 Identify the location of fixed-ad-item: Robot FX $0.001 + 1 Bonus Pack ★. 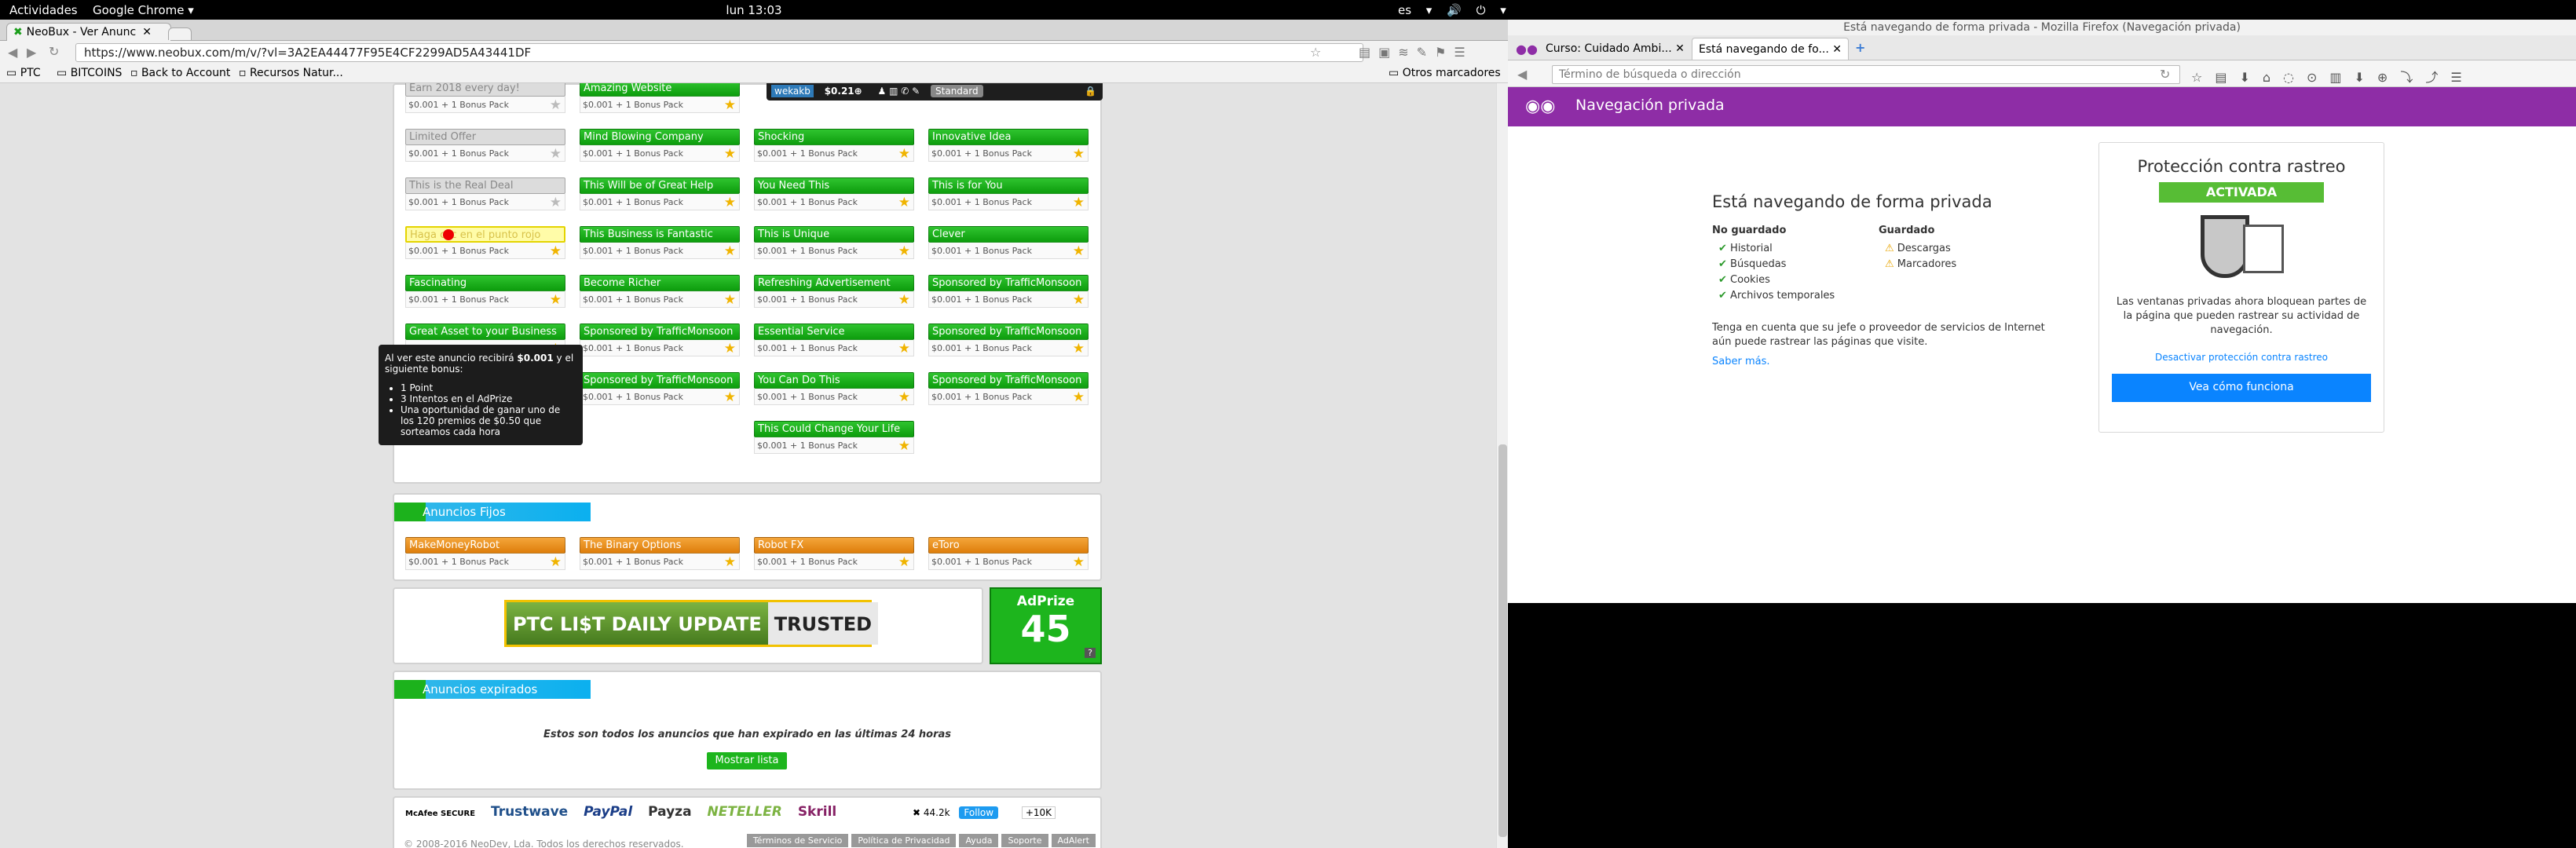
(834, 554).